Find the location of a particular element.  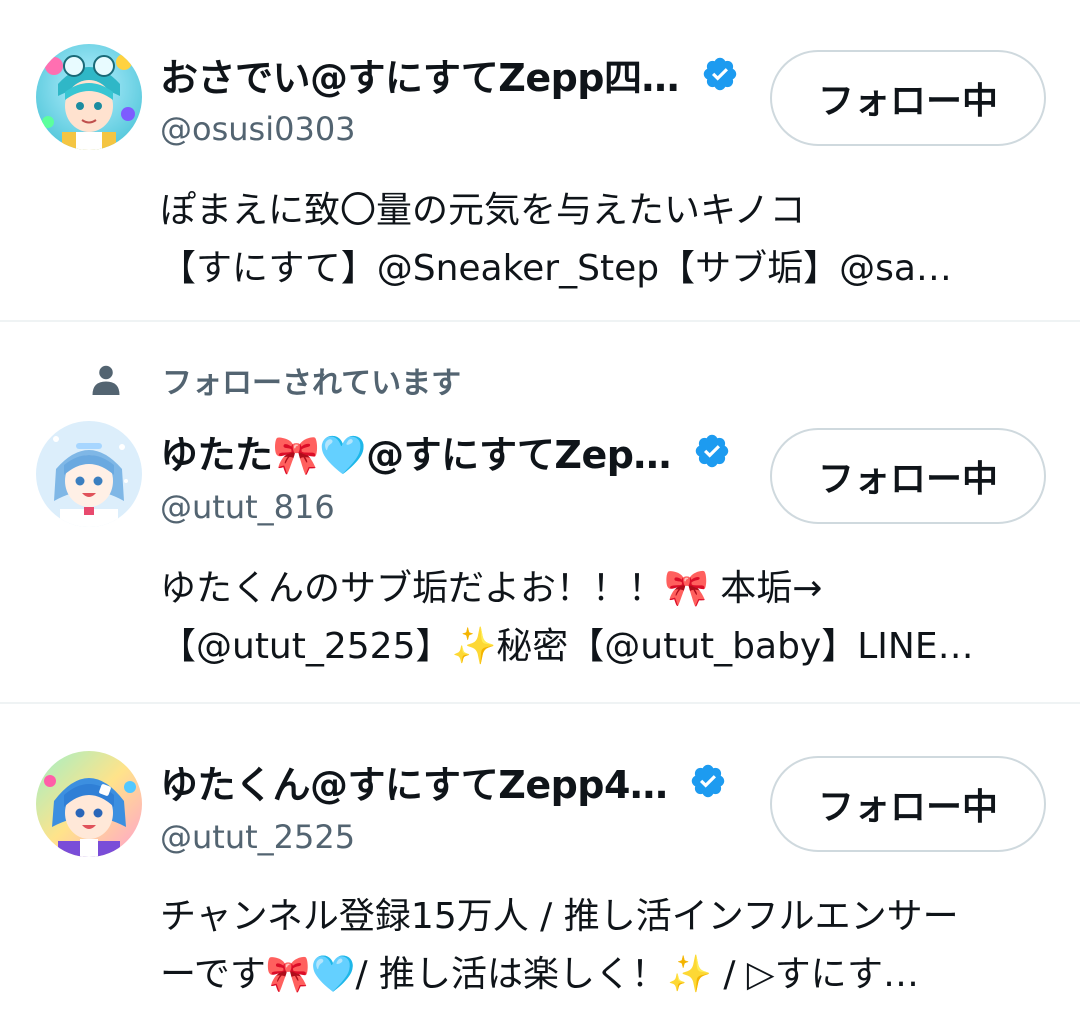

context-label: フォローされています is located at coordinates (312, 383).